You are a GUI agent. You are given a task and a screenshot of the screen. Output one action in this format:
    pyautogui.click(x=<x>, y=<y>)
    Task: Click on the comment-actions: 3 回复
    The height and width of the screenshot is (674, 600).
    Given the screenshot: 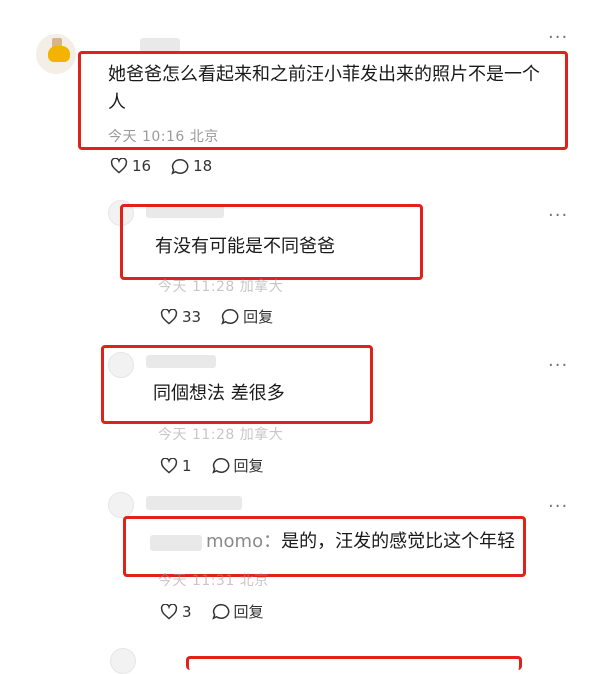 What is the action you would take?
    pyautogui.click(x=222, y=611)
    